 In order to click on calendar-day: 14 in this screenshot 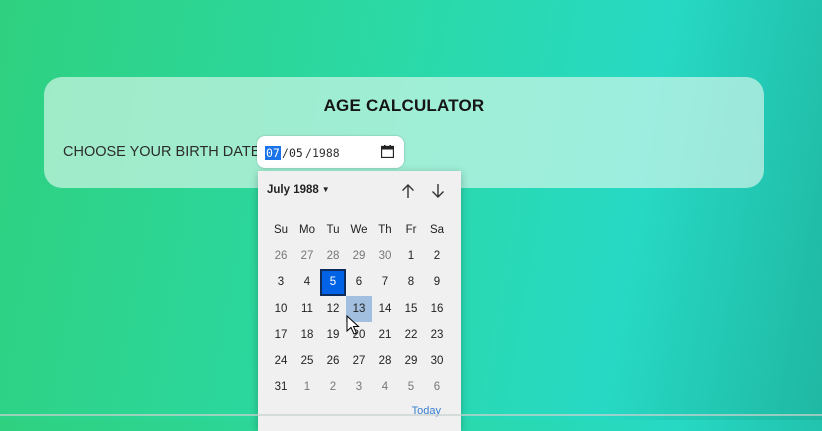, I will do `click(385, 309)`.